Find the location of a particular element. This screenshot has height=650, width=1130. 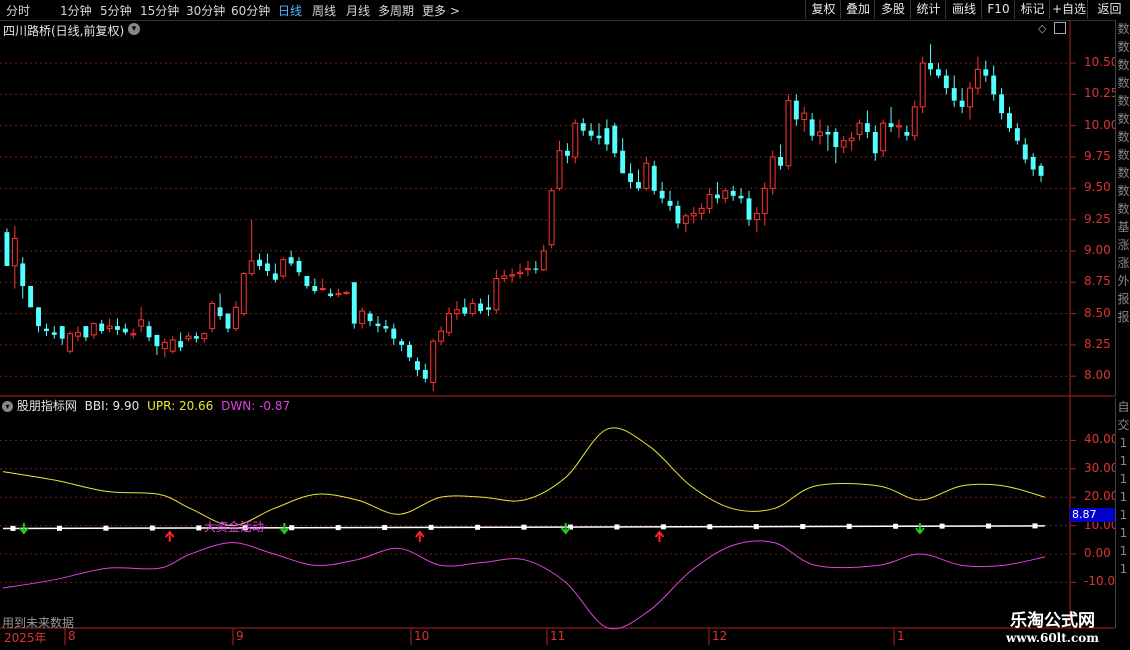

toolbar-button-6: 标记 is located at coordinates (1032, 9).